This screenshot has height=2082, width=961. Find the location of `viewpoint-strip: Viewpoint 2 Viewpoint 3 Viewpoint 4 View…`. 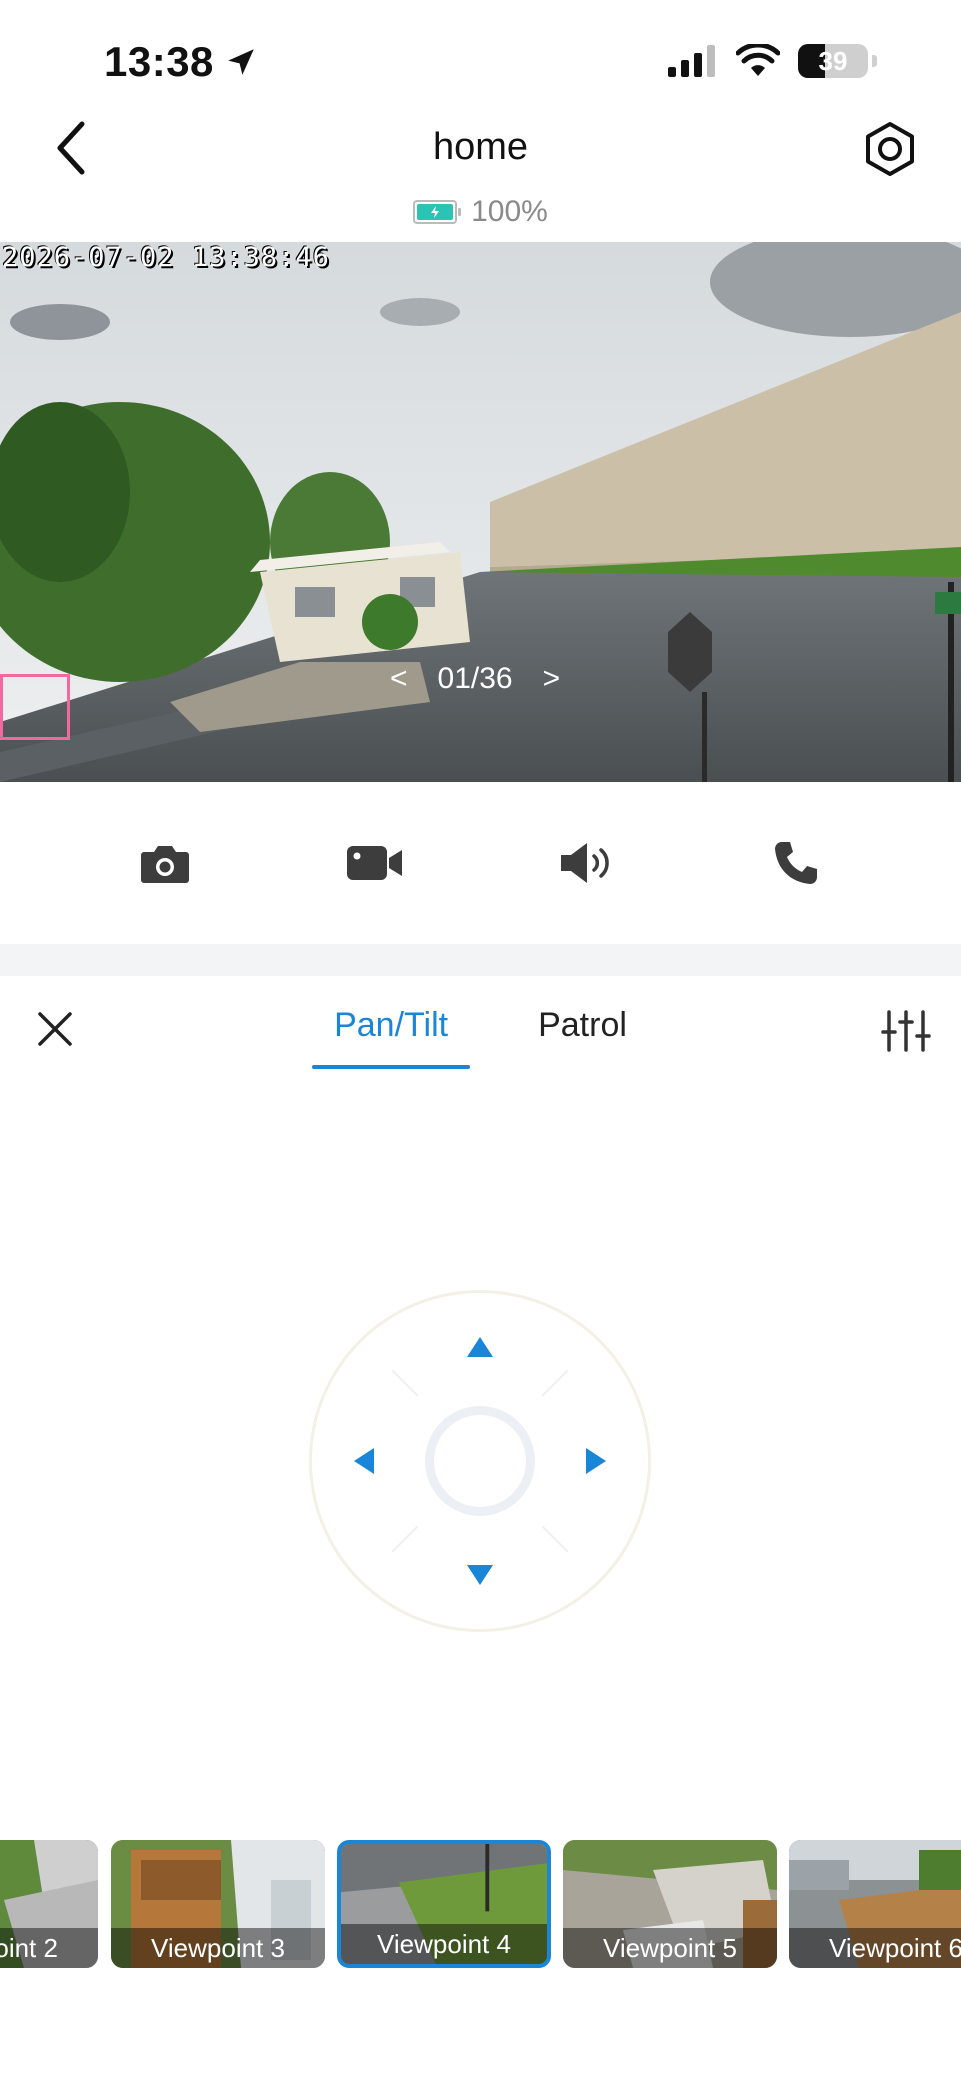

viewpoint-strip: Viewpoint 2 Viewpoint 3 Viewpoint 4 View… is located at coordinates (480, 1904).